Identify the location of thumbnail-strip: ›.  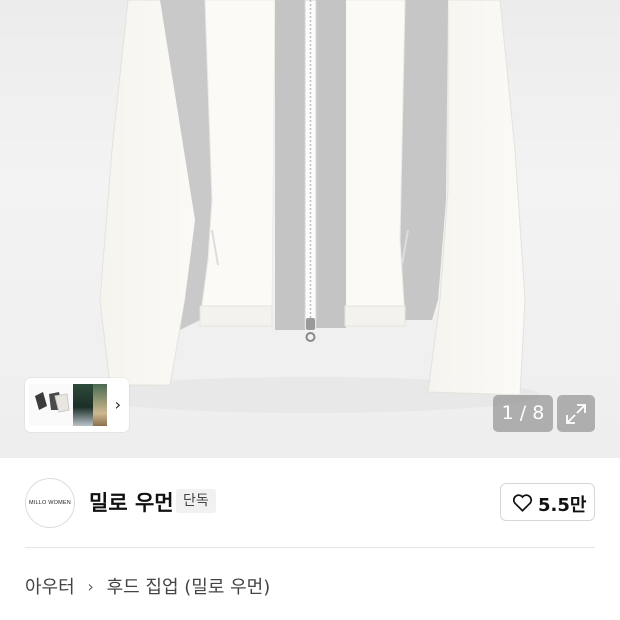
(77, 405).